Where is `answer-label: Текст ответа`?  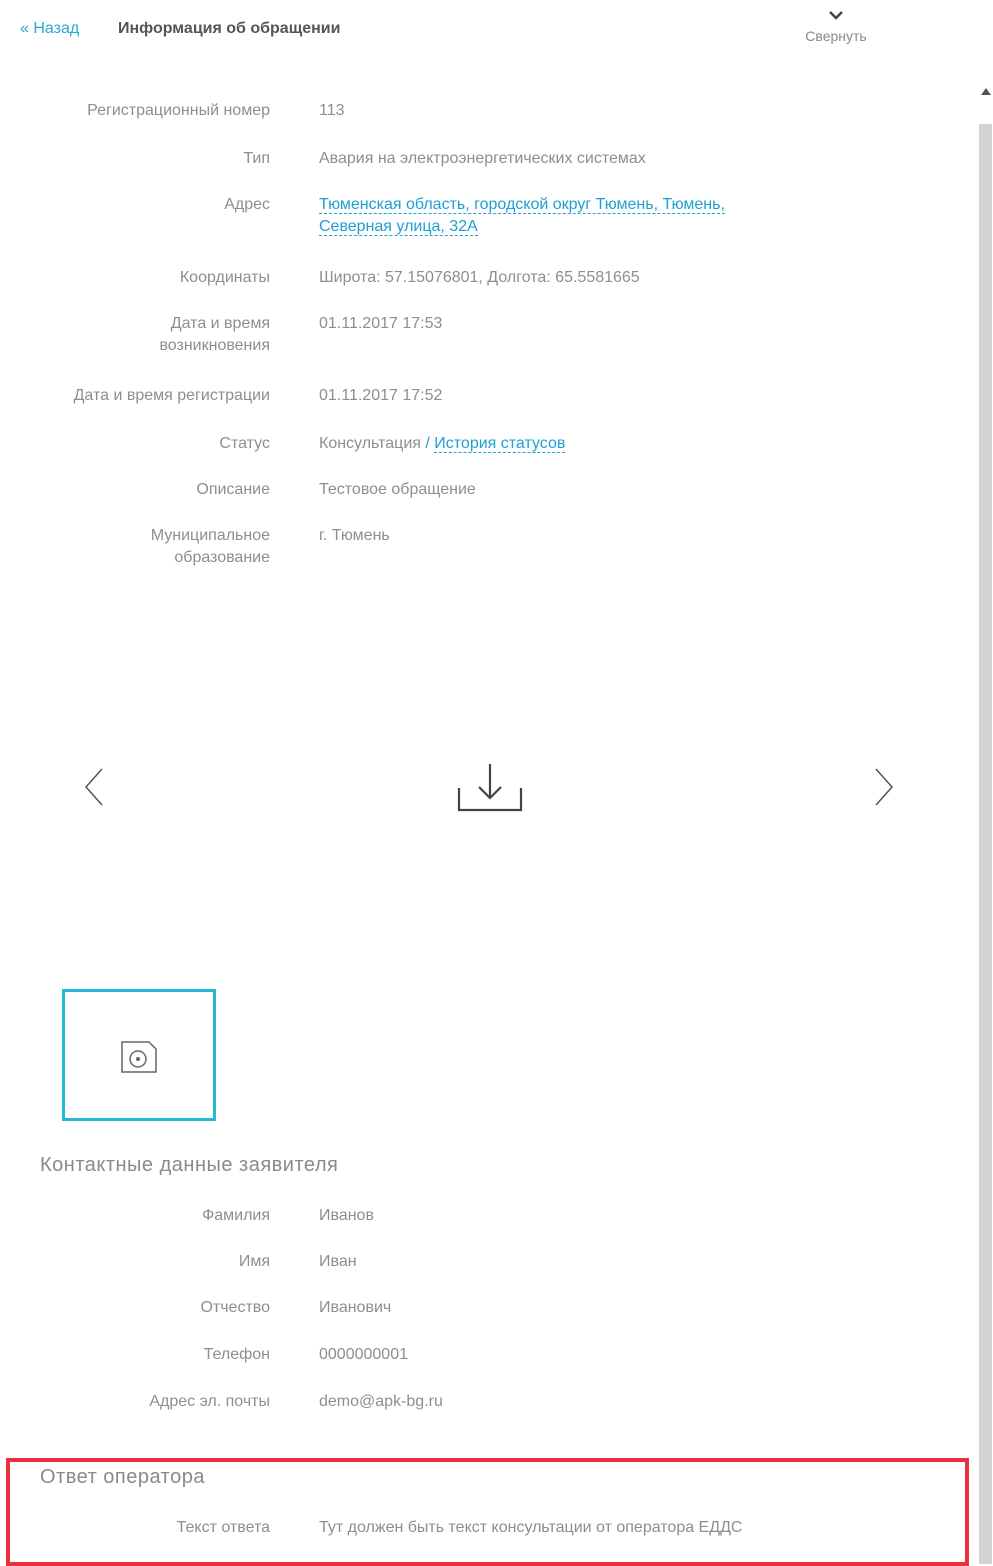 answer-label: Текст ответа is located at coordinates (223, 1527).